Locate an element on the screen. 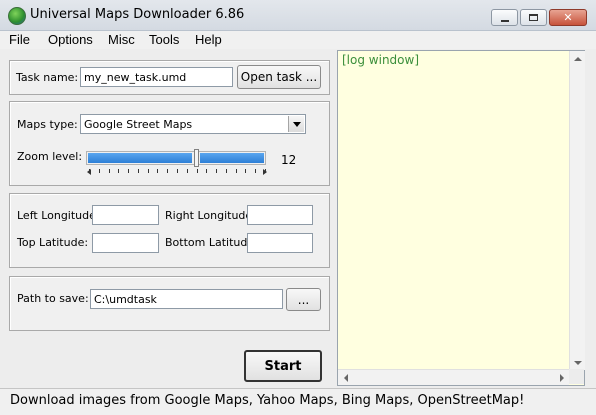  left-longitude-input is located at coordinates (125, 215).